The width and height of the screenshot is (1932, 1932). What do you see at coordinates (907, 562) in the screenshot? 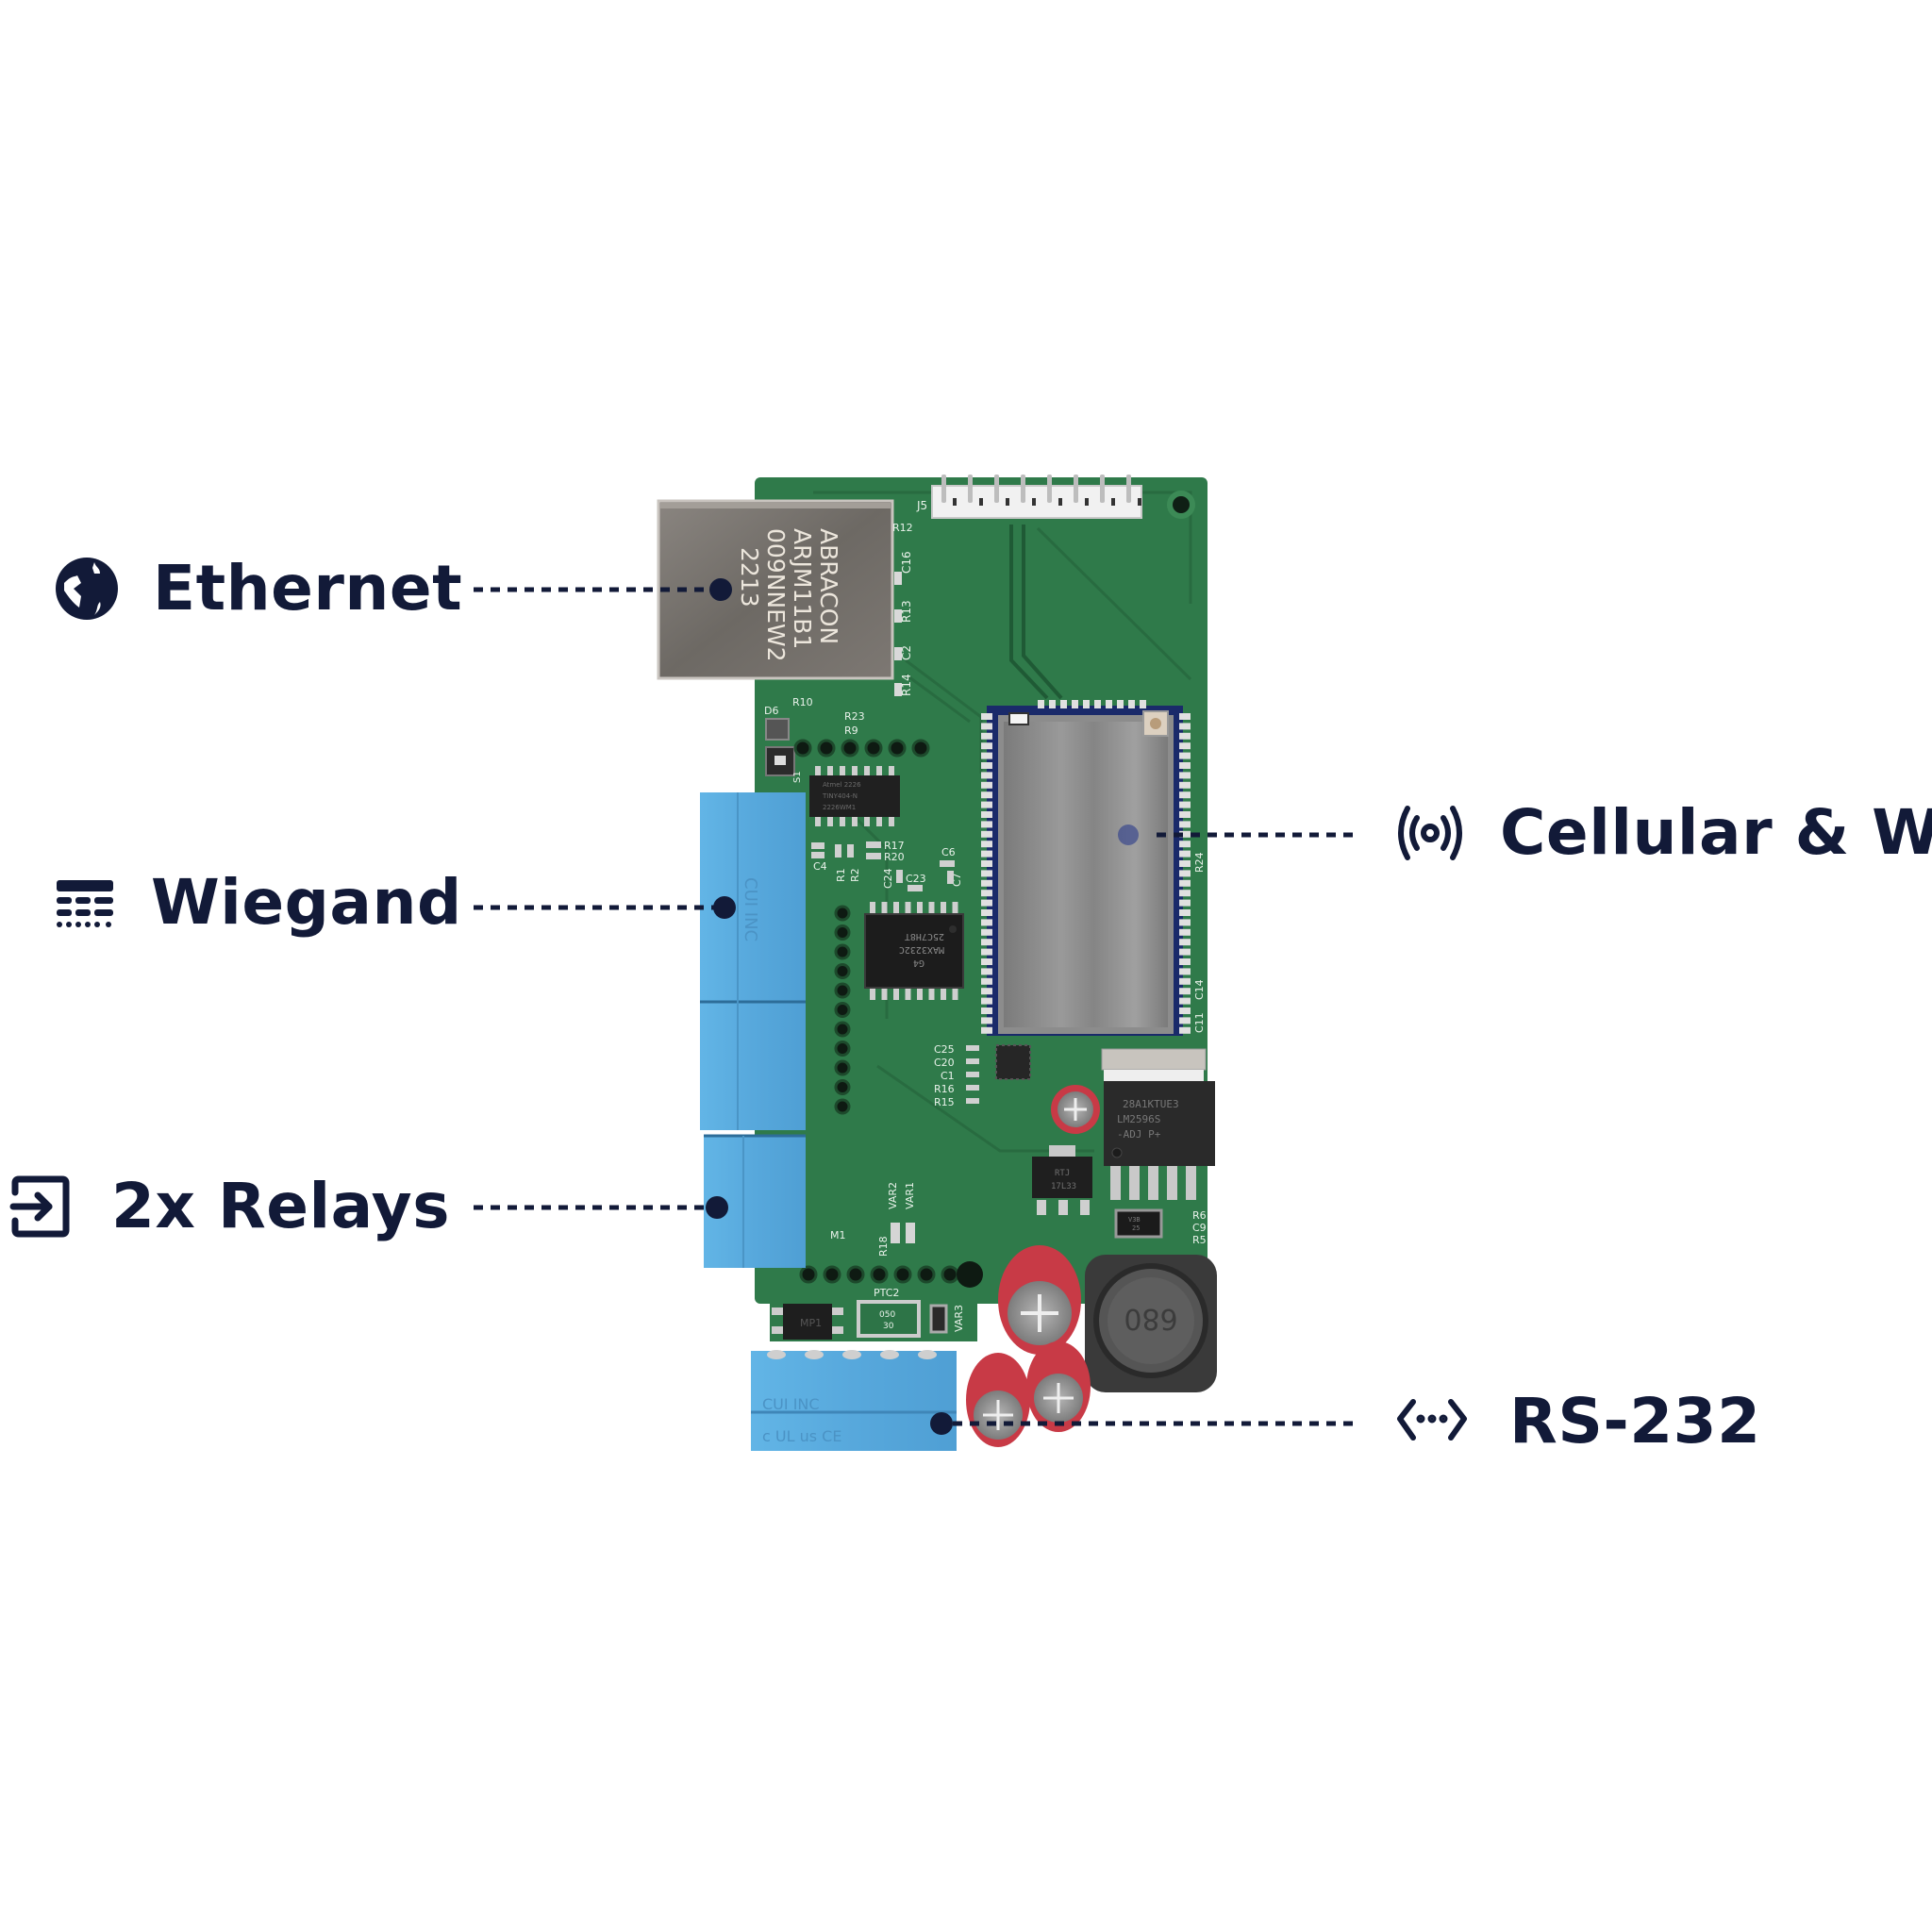
I see `silk-c16: C16` at bounding box center [907, 562].